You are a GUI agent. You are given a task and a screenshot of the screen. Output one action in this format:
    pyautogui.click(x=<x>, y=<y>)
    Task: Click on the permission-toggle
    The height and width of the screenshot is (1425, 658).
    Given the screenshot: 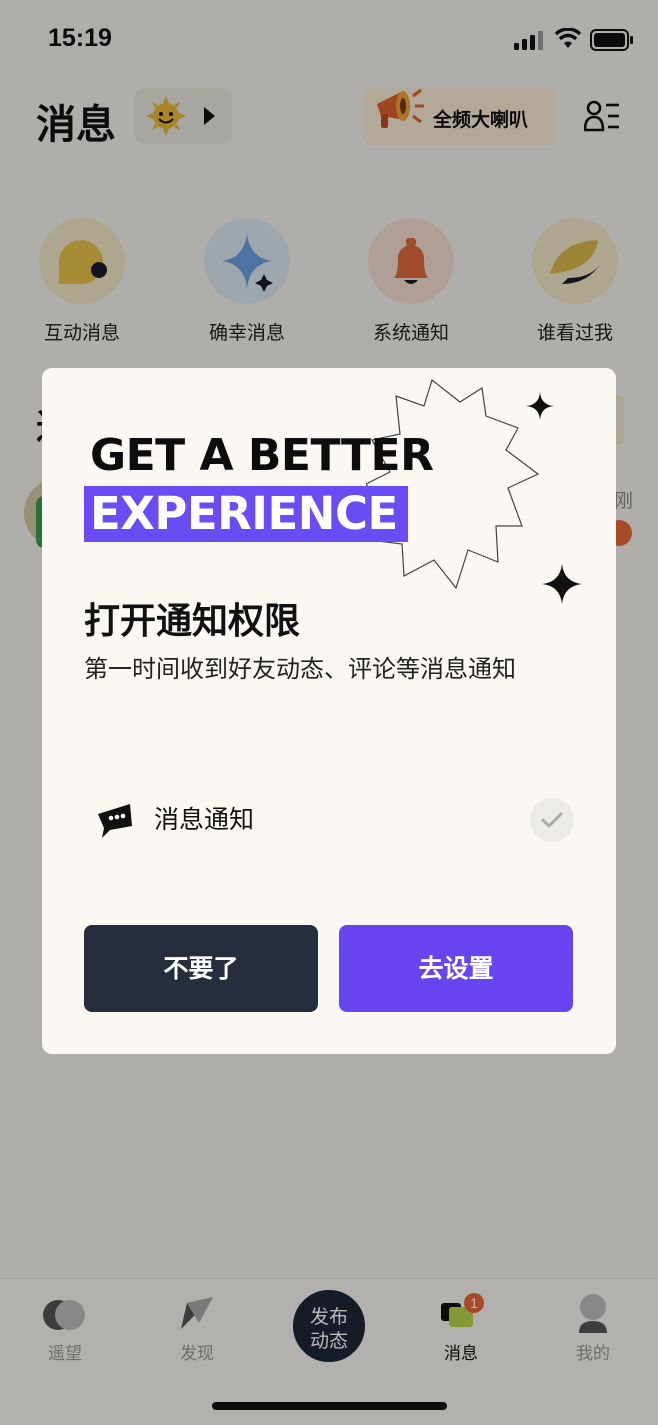 What is the action you would take?
    pyautogui.click(x=552, y=820)
    